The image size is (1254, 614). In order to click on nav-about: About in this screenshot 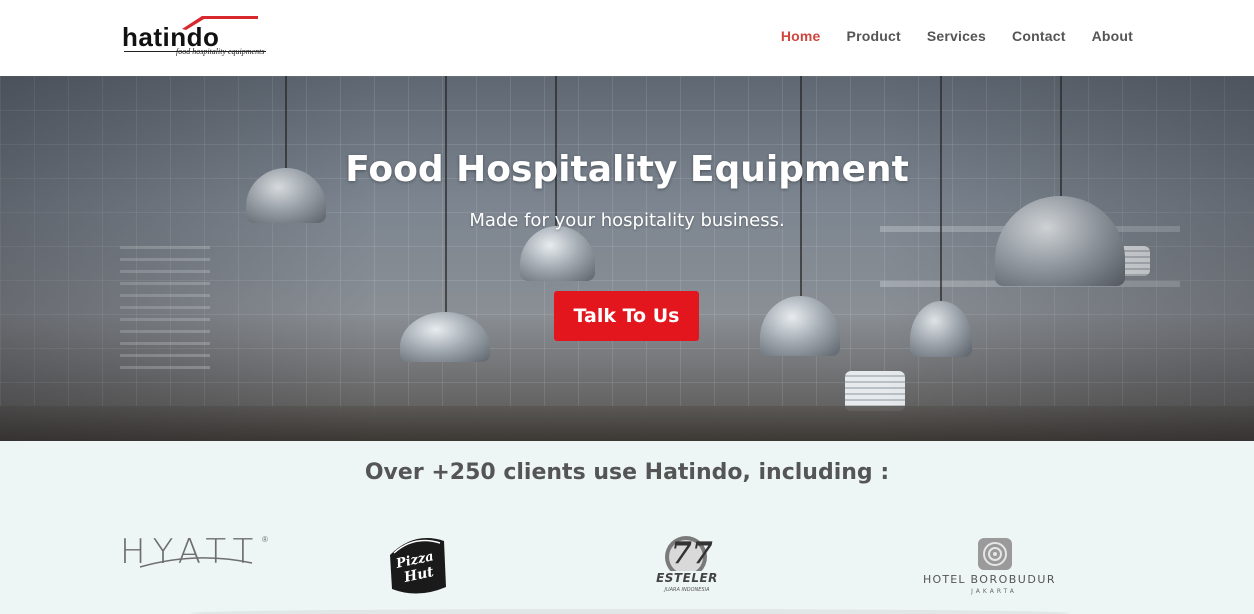, I will do `click(1112, 36)`.